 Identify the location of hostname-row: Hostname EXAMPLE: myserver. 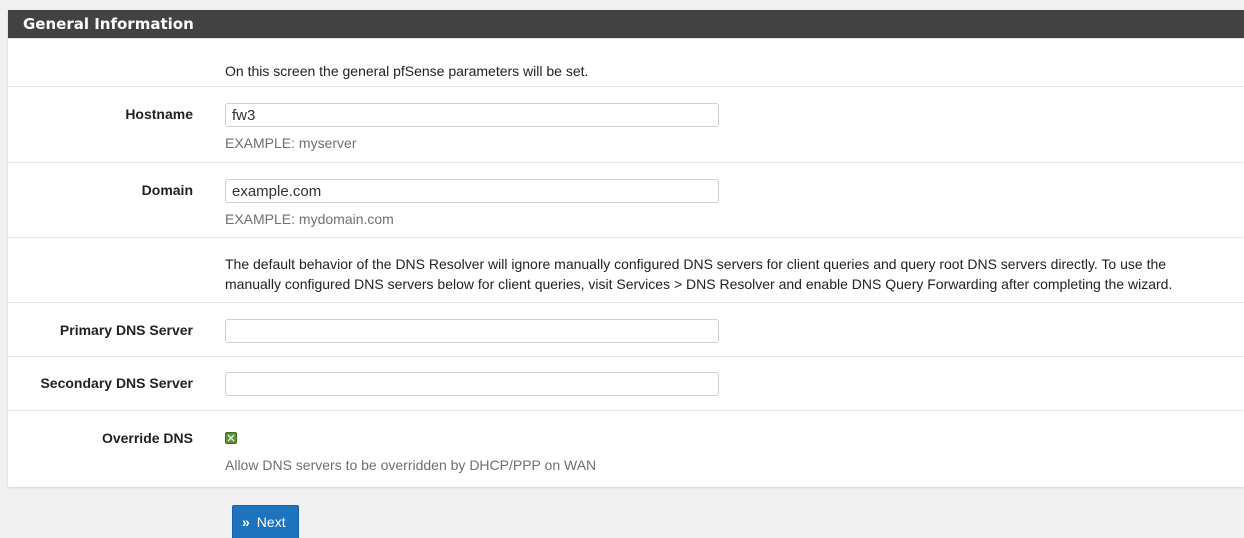
(626, 124).